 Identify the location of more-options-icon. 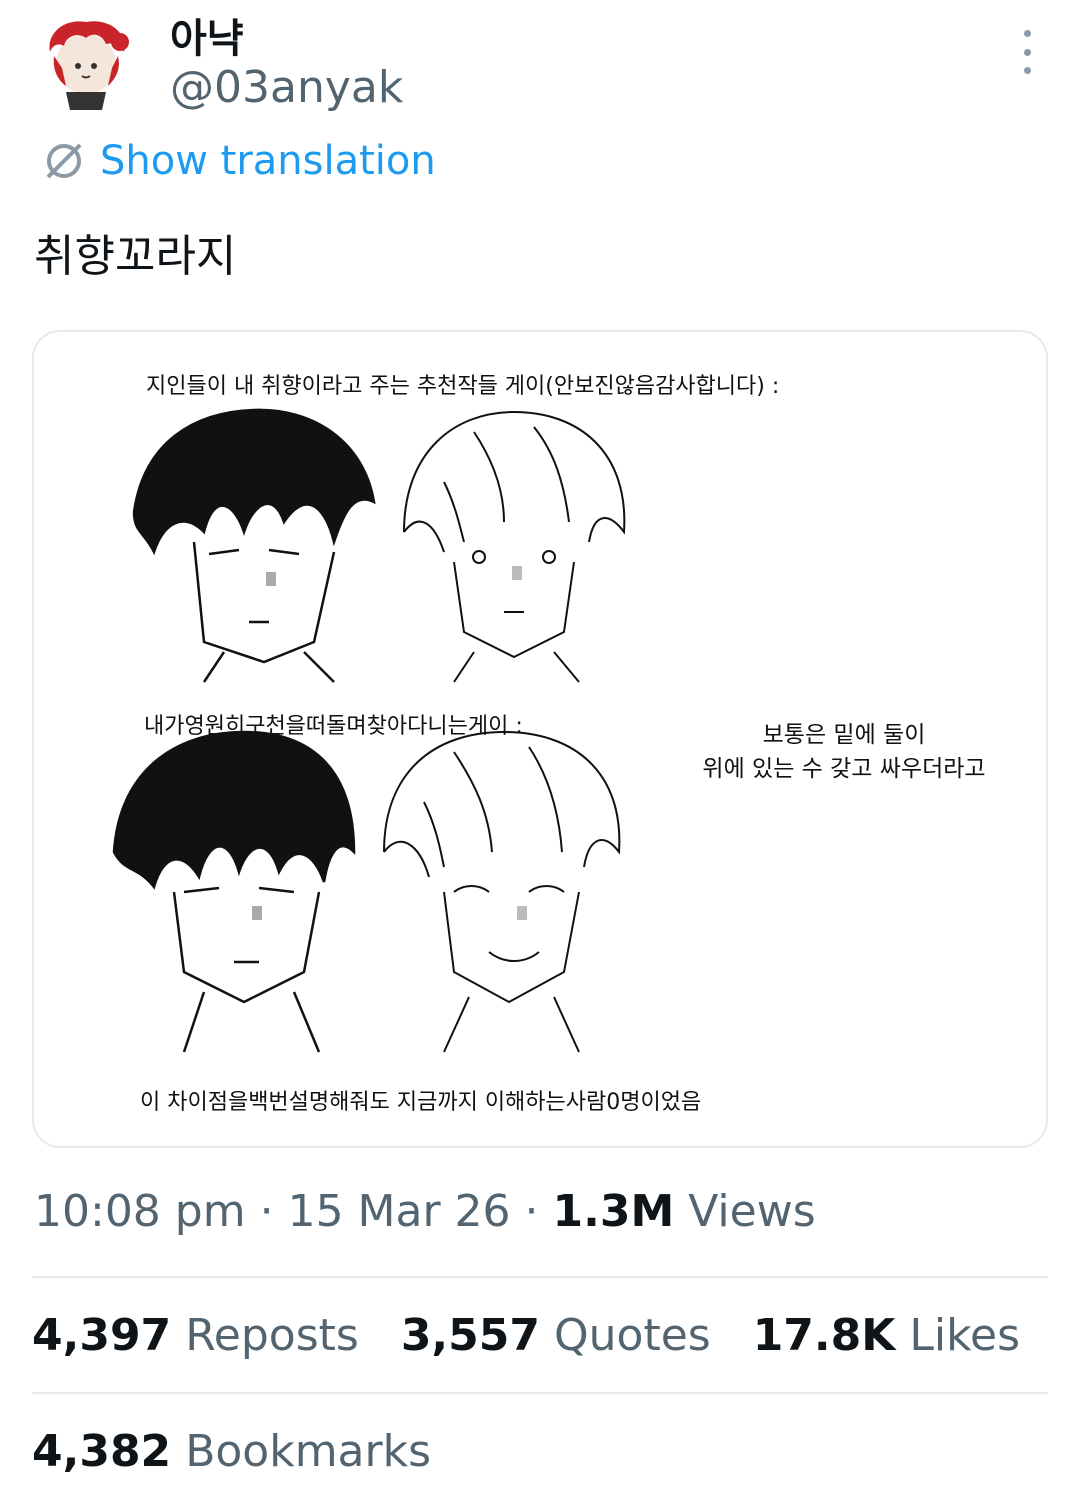
(1027, 52).